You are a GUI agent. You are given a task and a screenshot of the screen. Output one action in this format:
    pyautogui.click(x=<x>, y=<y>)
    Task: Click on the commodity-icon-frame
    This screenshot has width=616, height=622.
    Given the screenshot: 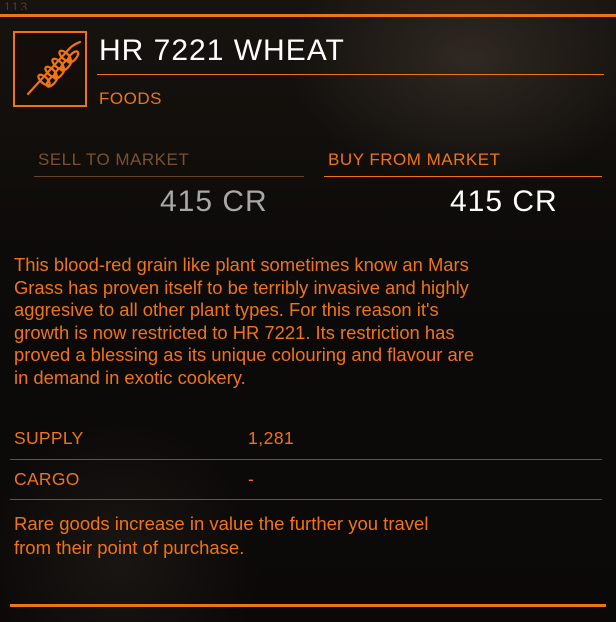 What is the action you would take?
    pyautogui.click(x=50, y=69)
    